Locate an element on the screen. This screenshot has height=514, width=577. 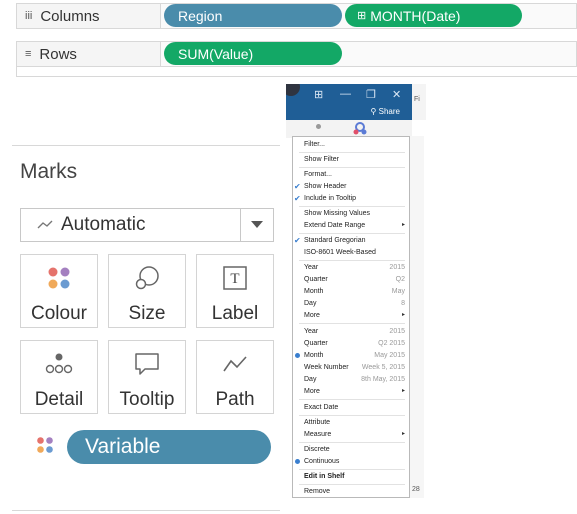
rows-icon: ≡ is located at coordinates (28, 54).